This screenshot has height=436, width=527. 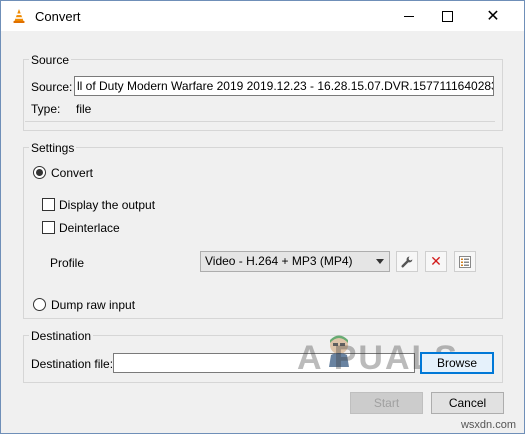 I want to click on site-watermark: wsxdn.com, so click(x=488, y=425).